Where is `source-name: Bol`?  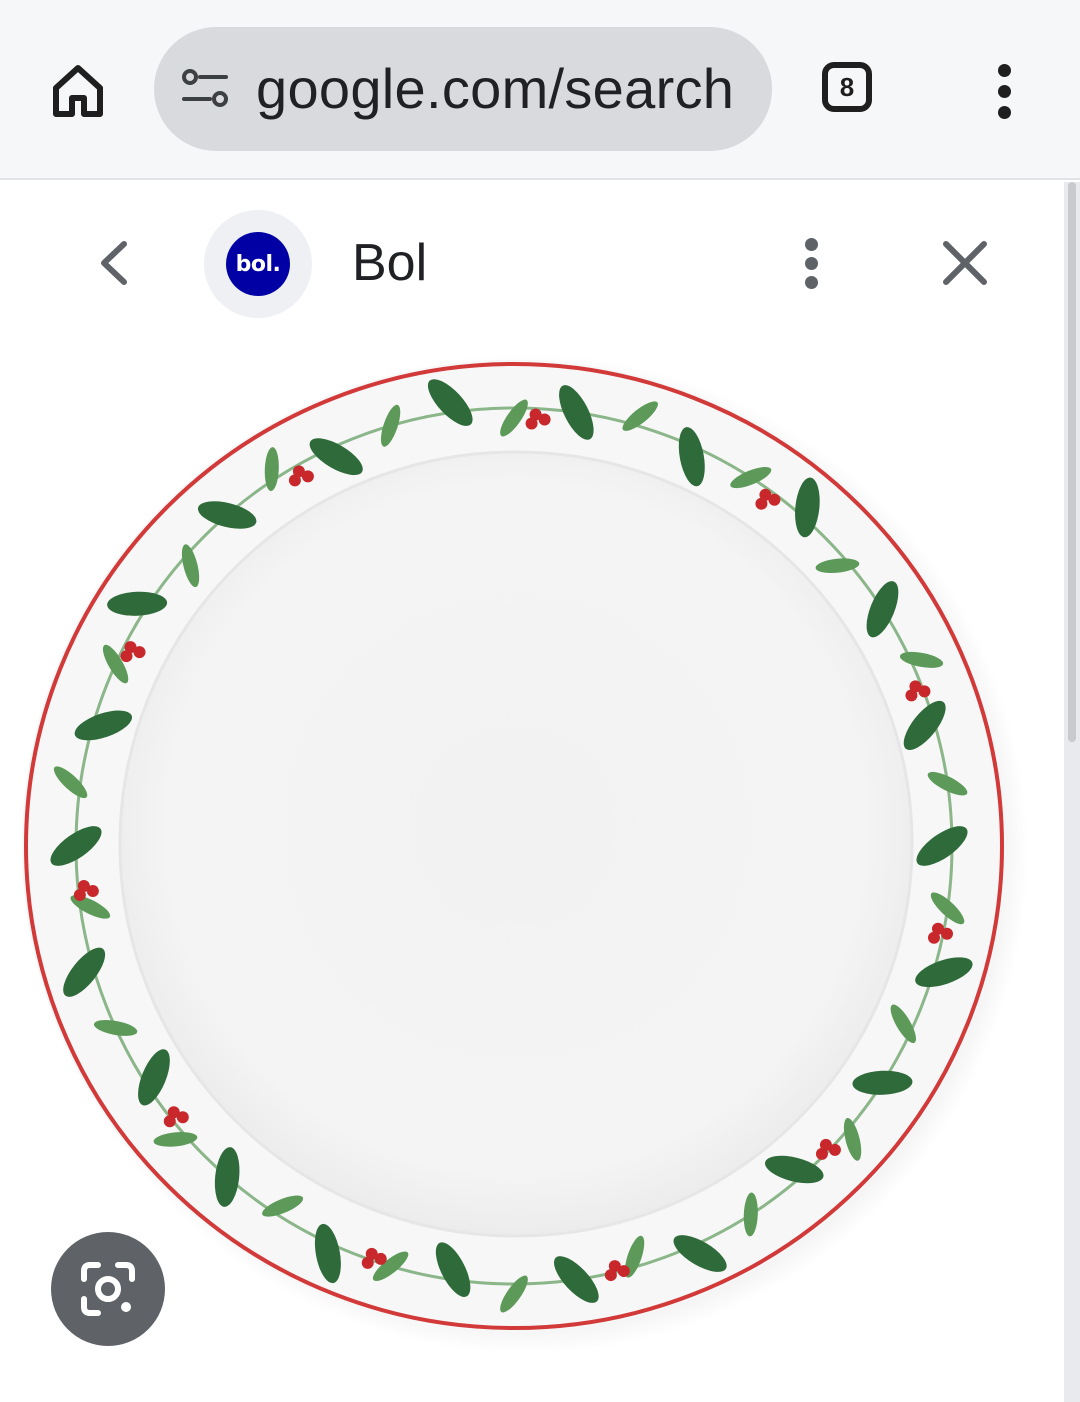 source-name: Bol is located at coordinates (389, 263).